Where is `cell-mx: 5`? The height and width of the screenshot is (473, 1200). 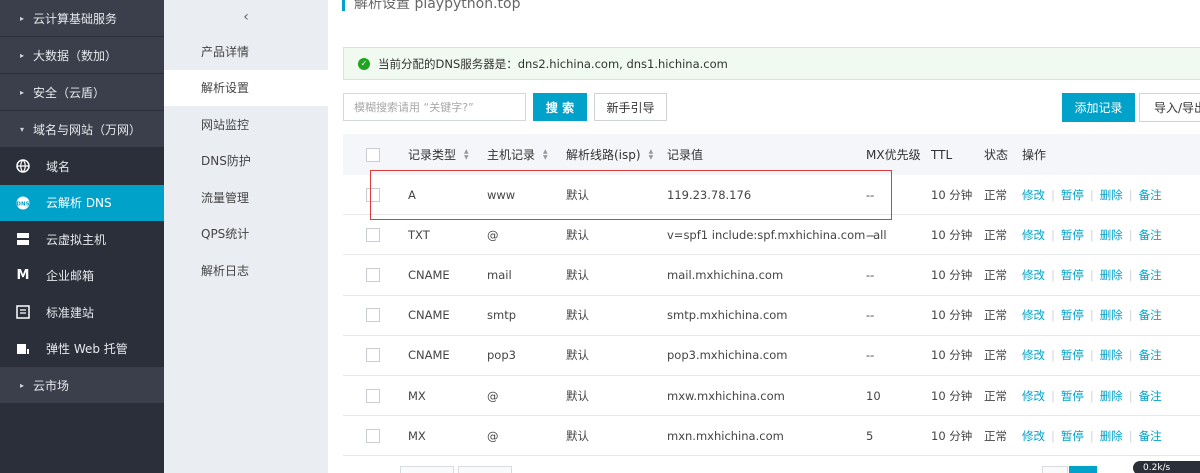 cell-mx: 5 is located at coordinates (870, 435).